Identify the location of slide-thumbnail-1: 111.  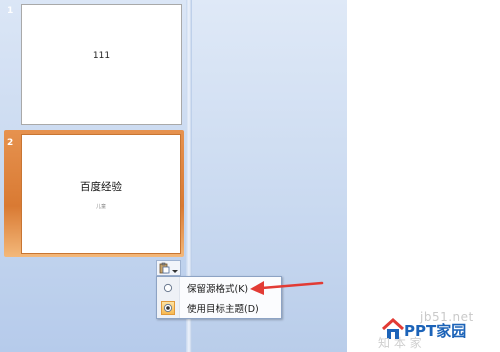
(101, 64).